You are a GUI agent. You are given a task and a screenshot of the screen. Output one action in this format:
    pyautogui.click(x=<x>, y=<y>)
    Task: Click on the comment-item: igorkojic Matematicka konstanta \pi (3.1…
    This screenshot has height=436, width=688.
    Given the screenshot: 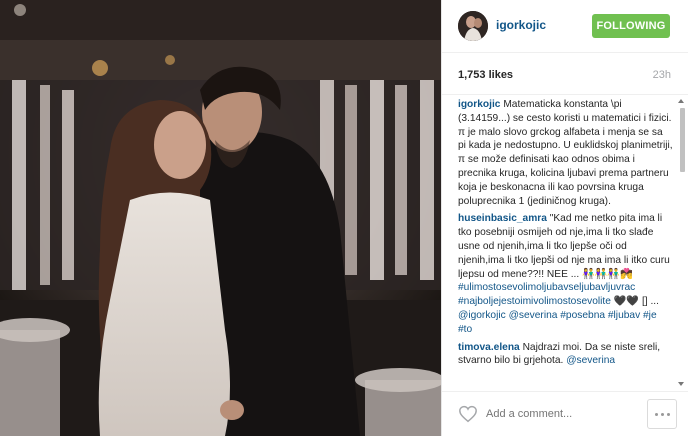 What is the action you would take?
    pyautogui.click(x=565, y=153)
    